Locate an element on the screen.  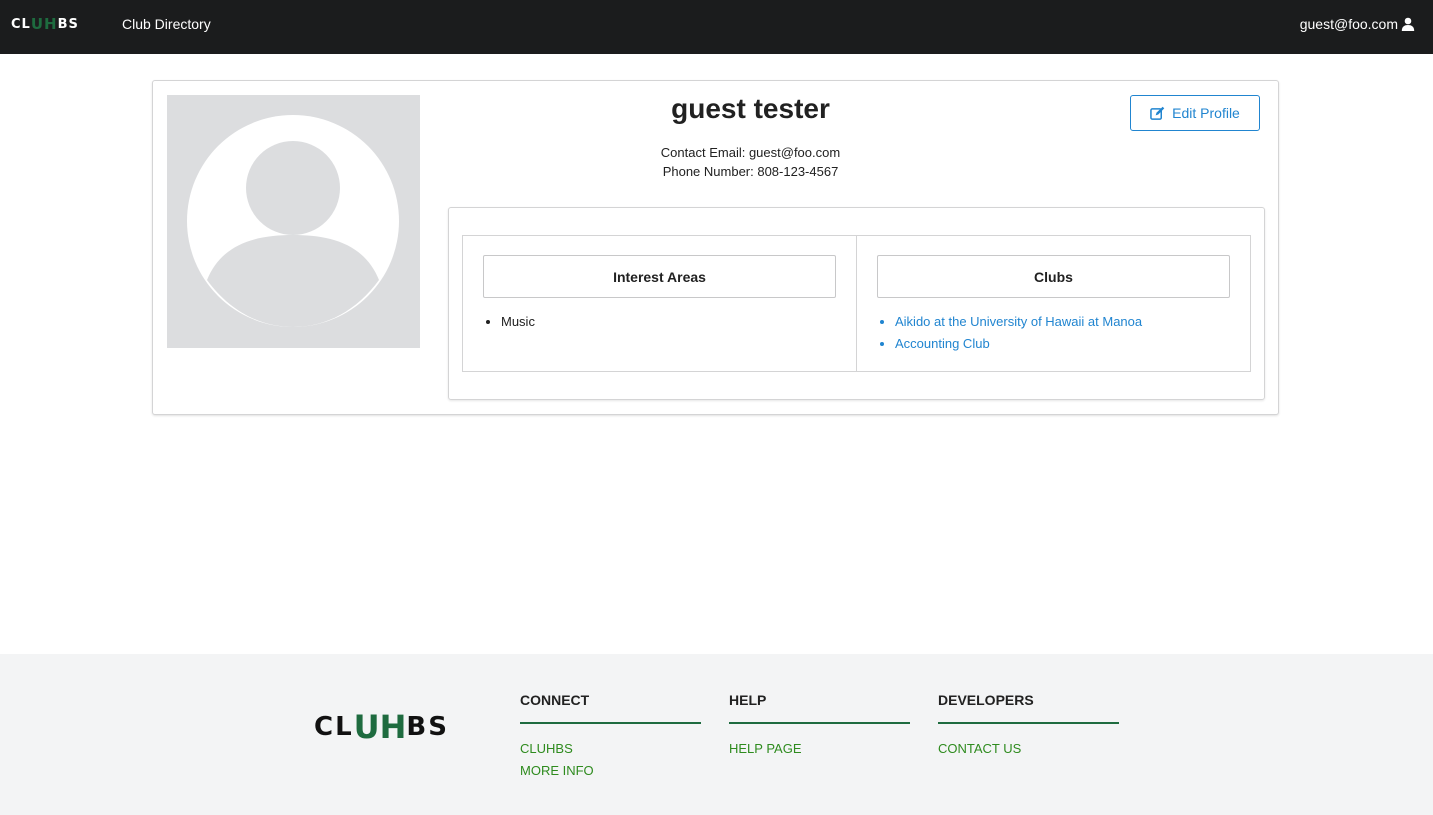
footer-developers-title: DEVELOPERS is located at coordinates (1028, 708).